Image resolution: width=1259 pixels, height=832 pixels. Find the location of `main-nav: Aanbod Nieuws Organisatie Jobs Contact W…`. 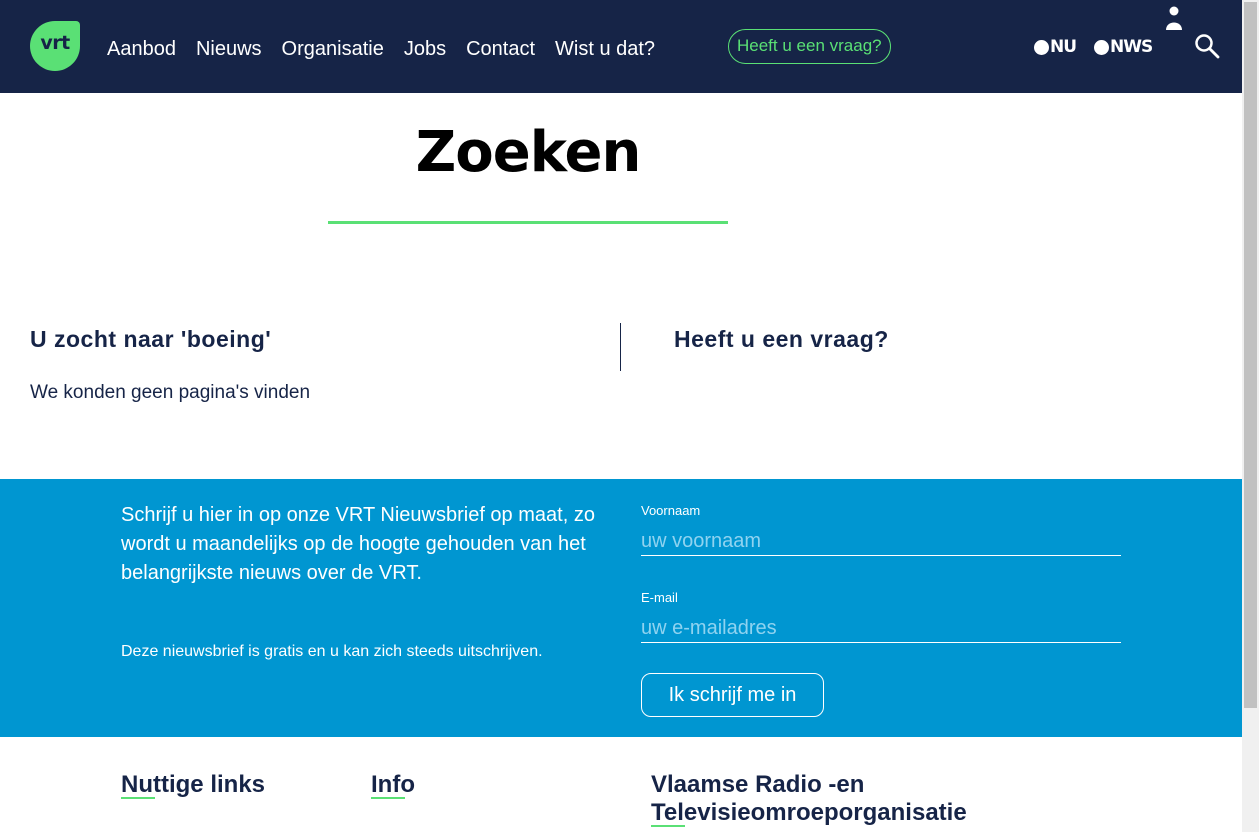

main-nav: Aanbod Nieuws Organisatie Jobs Contact W… is located at coordinates (391, 49).